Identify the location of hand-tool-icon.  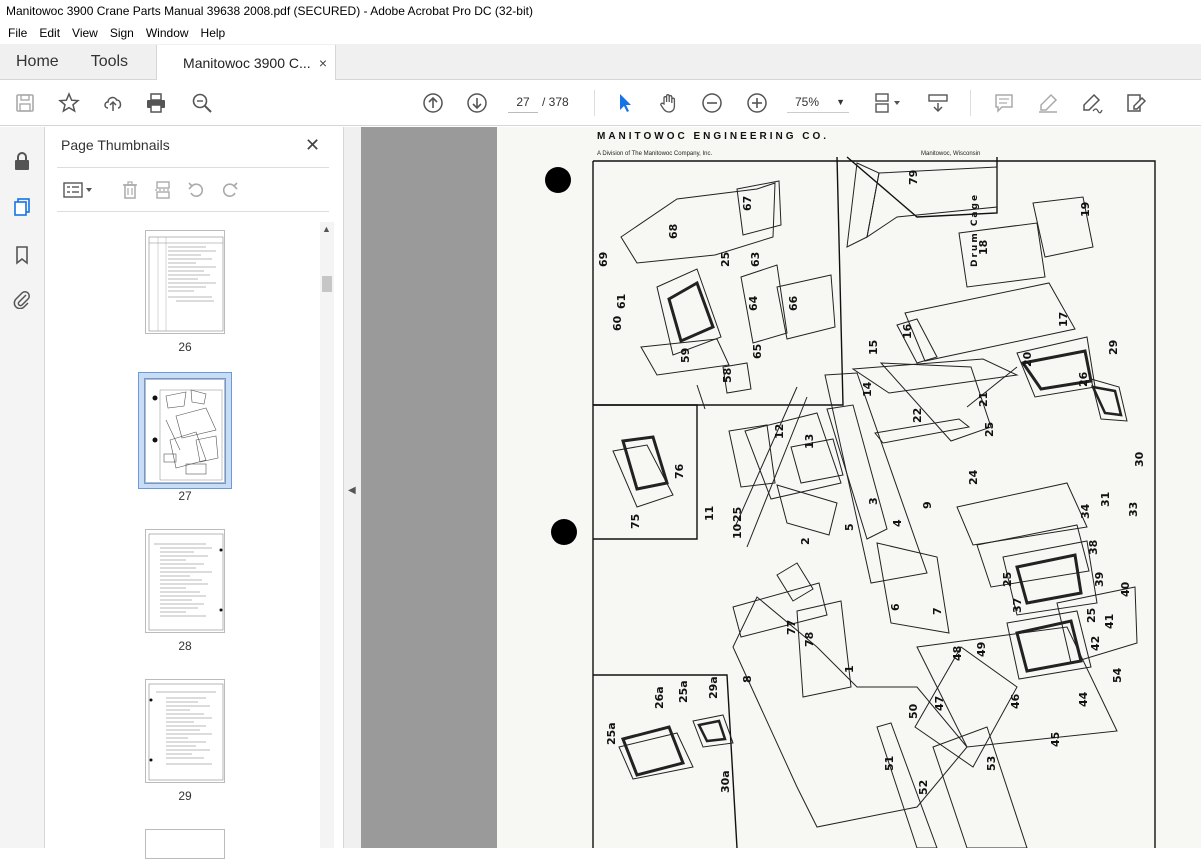
(669, 103).